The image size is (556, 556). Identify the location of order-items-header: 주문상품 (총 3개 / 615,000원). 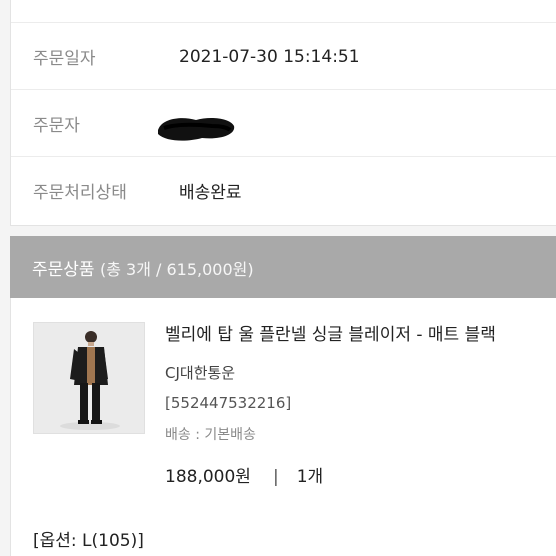
(283, 267).